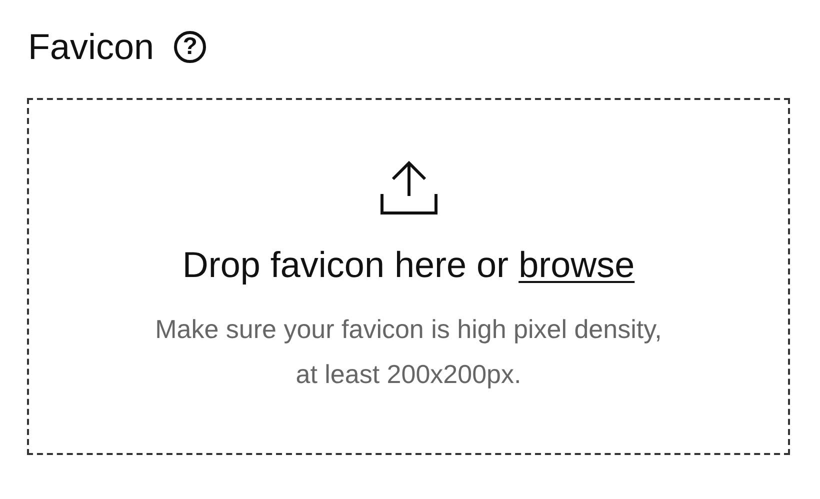  Describe the element at coordinates (576, 264) in the screenshot. I see `browse-link: browse` at that location.